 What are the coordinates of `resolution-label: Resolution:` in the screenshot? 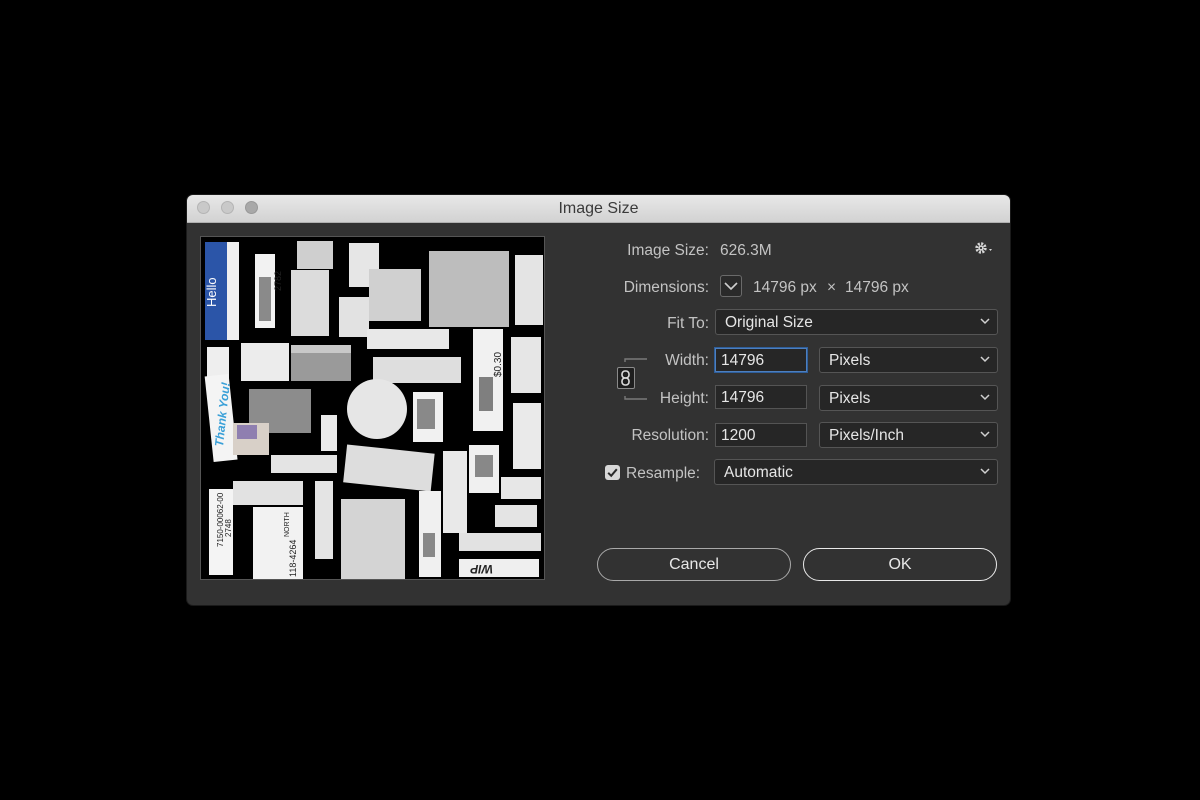 It's located at (670, 435).